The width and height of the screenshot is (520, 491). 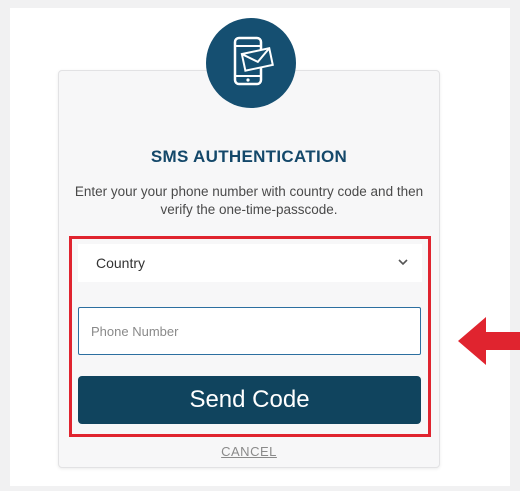 I want to click on page-title: SMS AUTHENTICATION, so click(x=249, y=156).